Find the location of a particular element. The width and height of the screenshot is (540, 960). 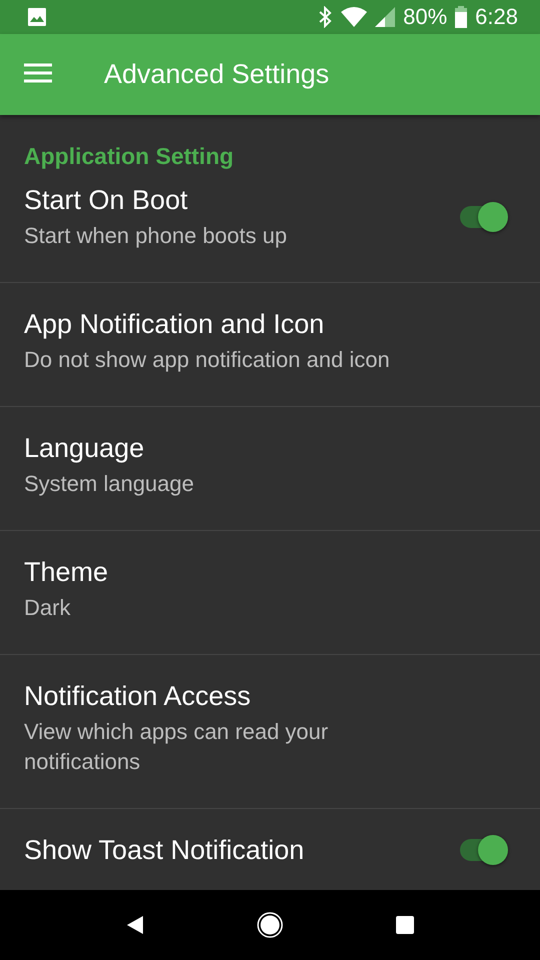

setting-title: Language is located at coordinates (85, 448).